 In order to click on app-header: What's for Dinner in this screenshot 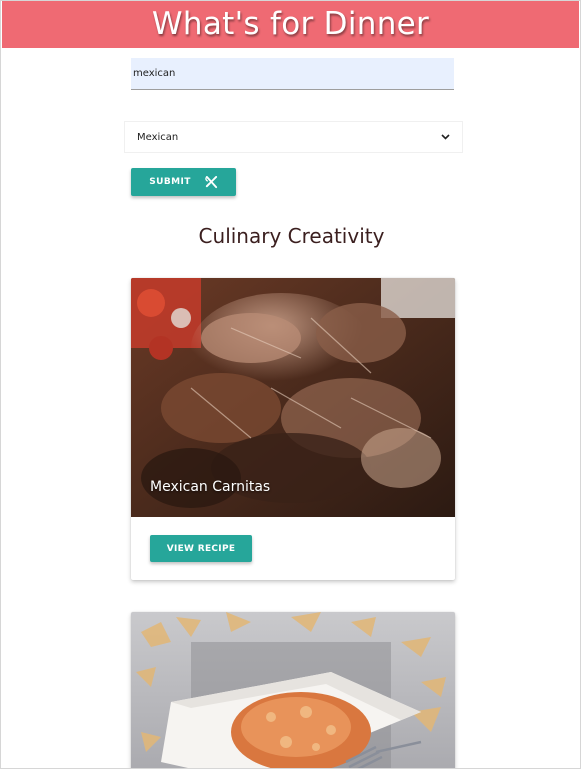, I will do `click(290, 24)`.